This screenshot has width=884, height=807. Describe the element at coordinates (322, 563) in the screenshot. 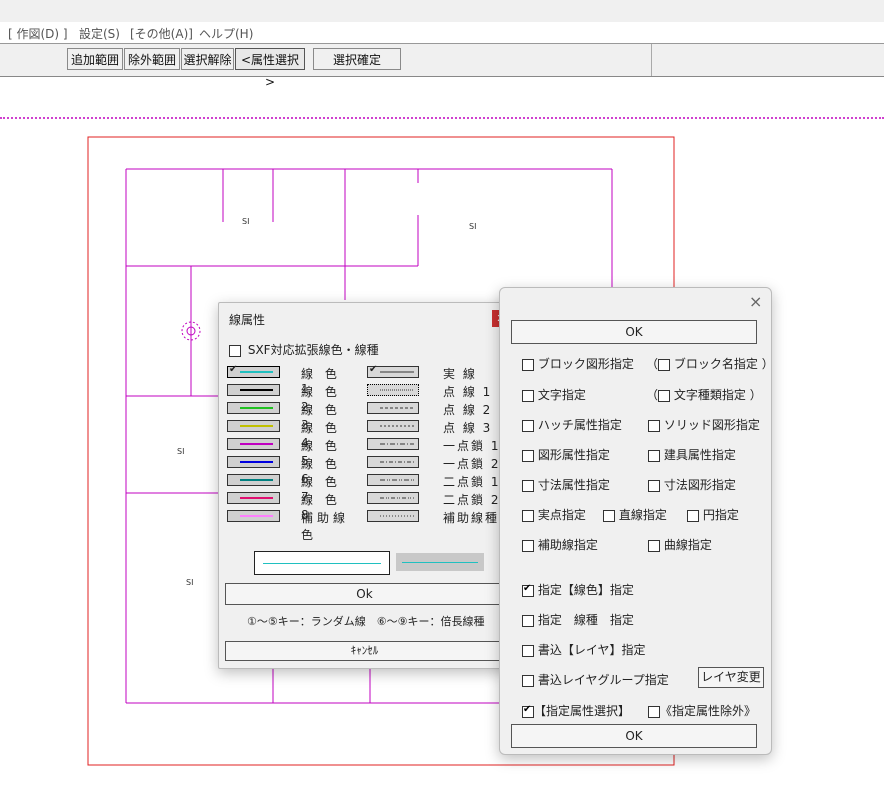

I see `line-preview` at that location.